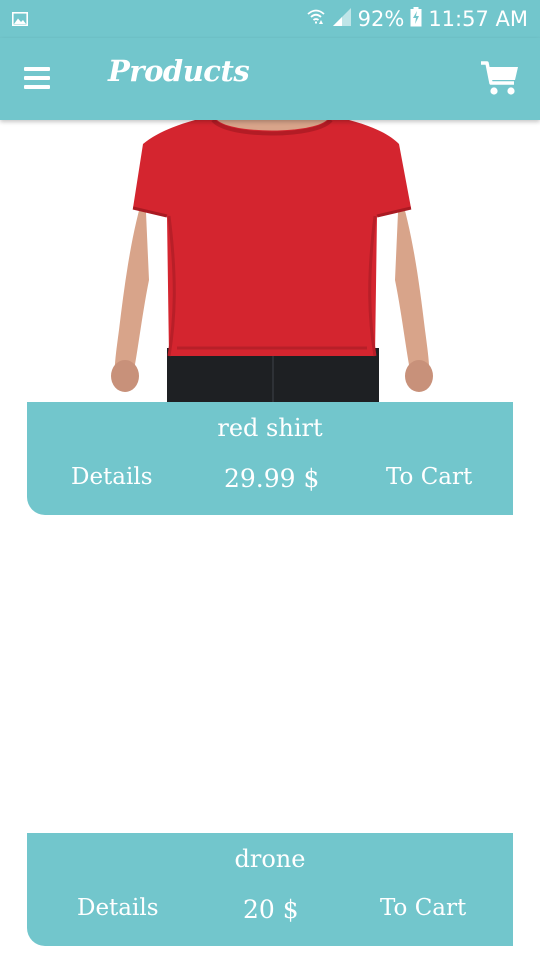 The width and height of the screenshot is (540, 960). I want to click on status-bar: 92% 11:57 AM, so click(270, 19).